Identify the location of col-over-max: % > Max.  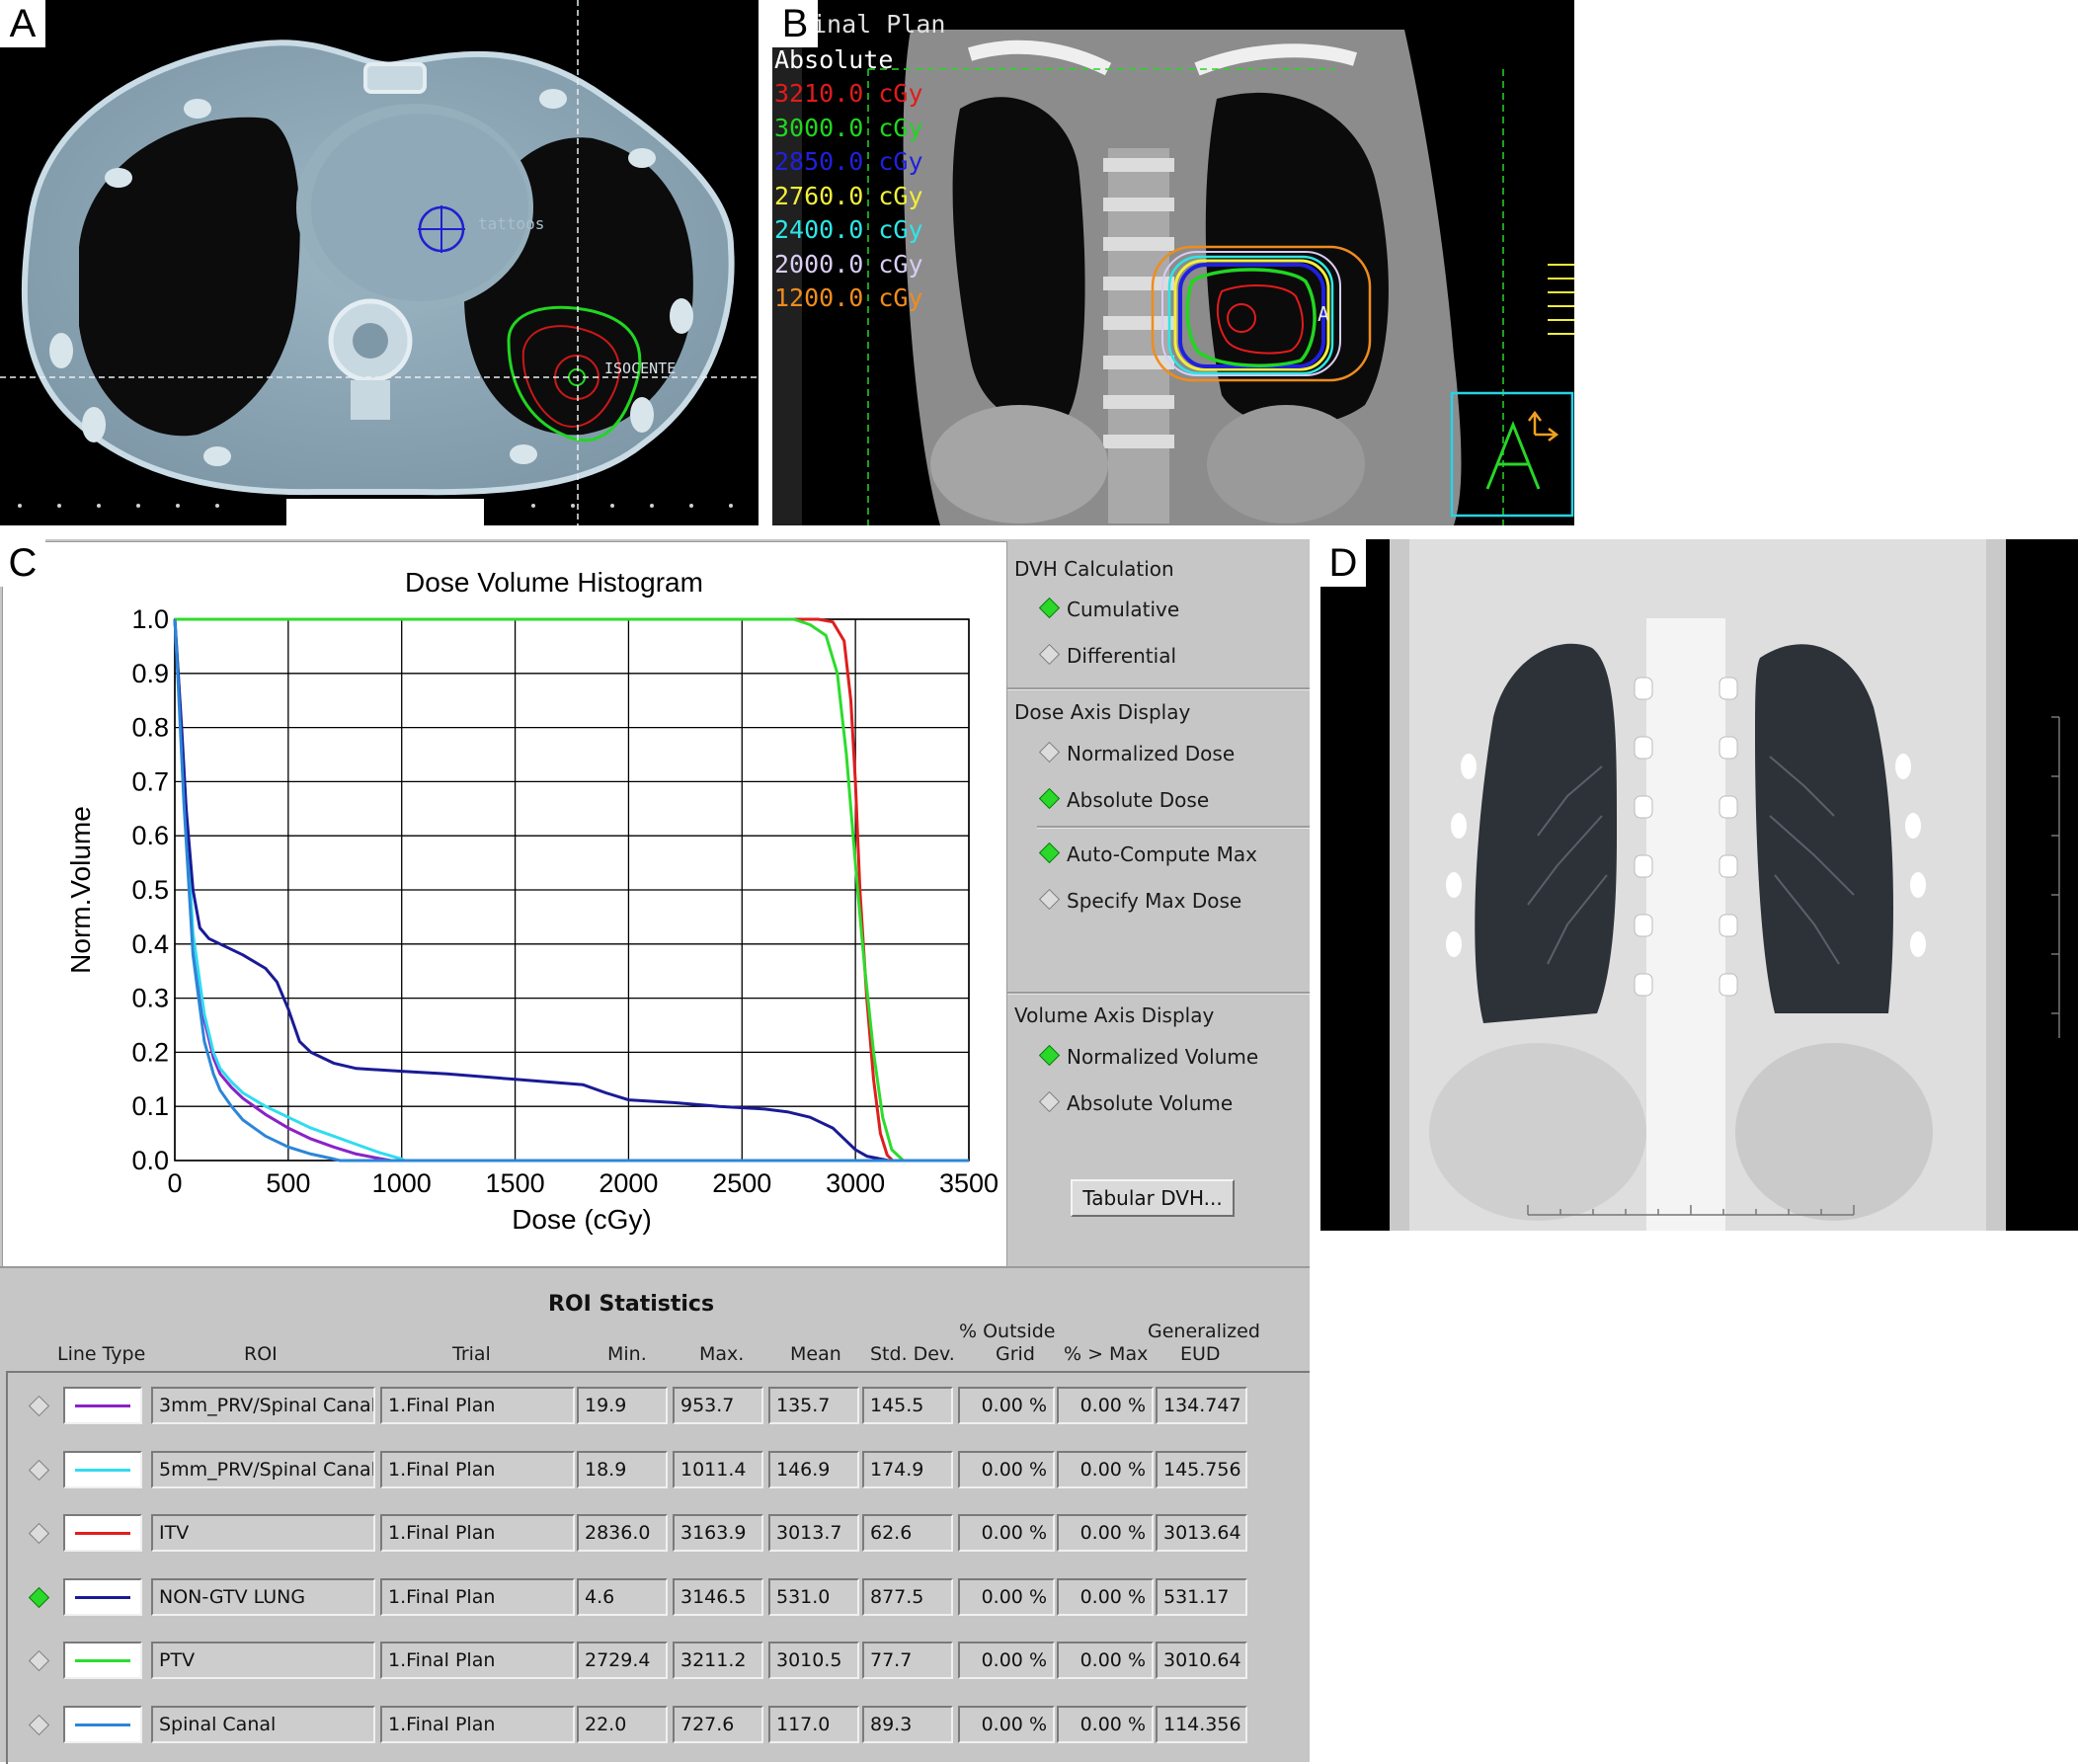
(1106, 1354).